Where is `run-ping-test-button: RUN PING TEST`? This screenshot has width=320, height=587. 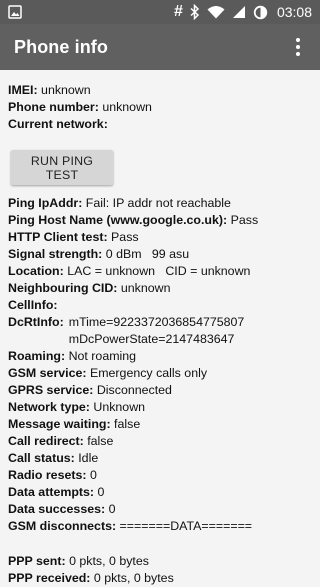 run-ping-test-button: RUN PING TEST is located at coordinates (62, 167).